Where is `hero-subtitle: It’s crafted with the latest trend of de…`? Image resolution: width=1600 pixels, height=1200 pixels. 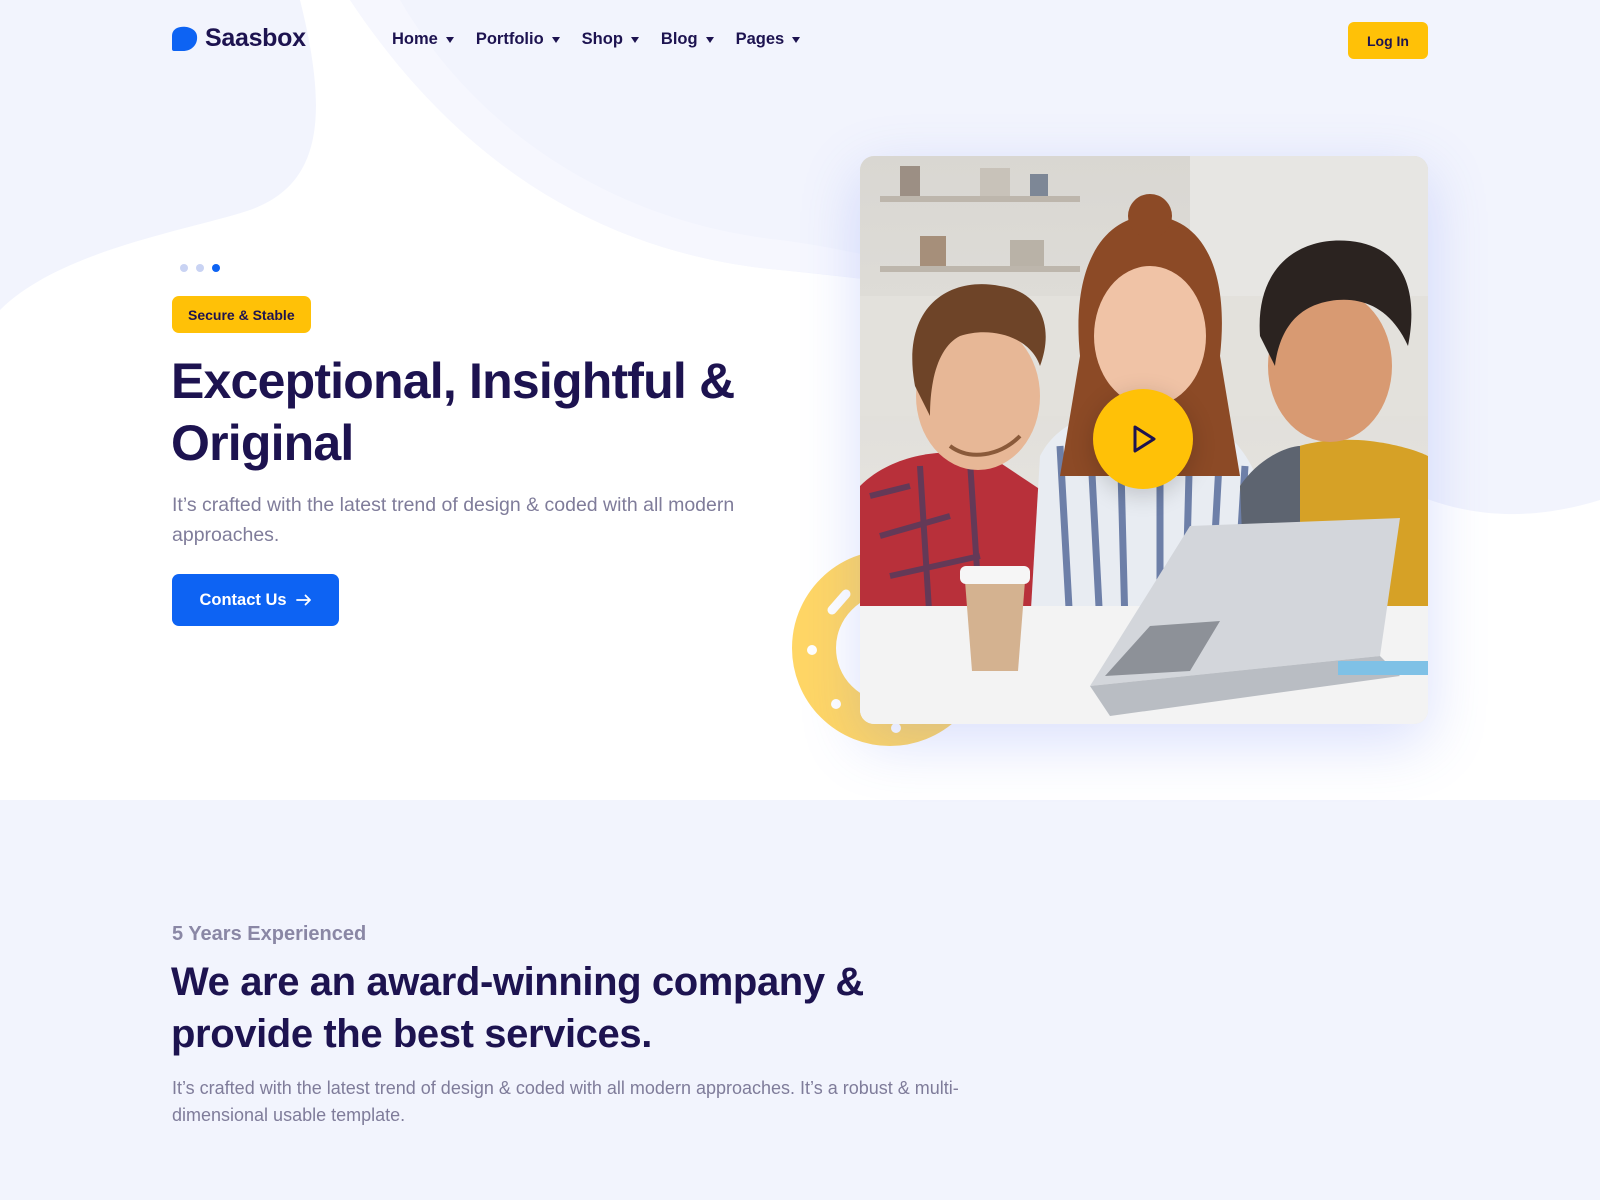
hero-subtitle: It’s crafted with the latest trend of de… is located at coordinates (453, 520).